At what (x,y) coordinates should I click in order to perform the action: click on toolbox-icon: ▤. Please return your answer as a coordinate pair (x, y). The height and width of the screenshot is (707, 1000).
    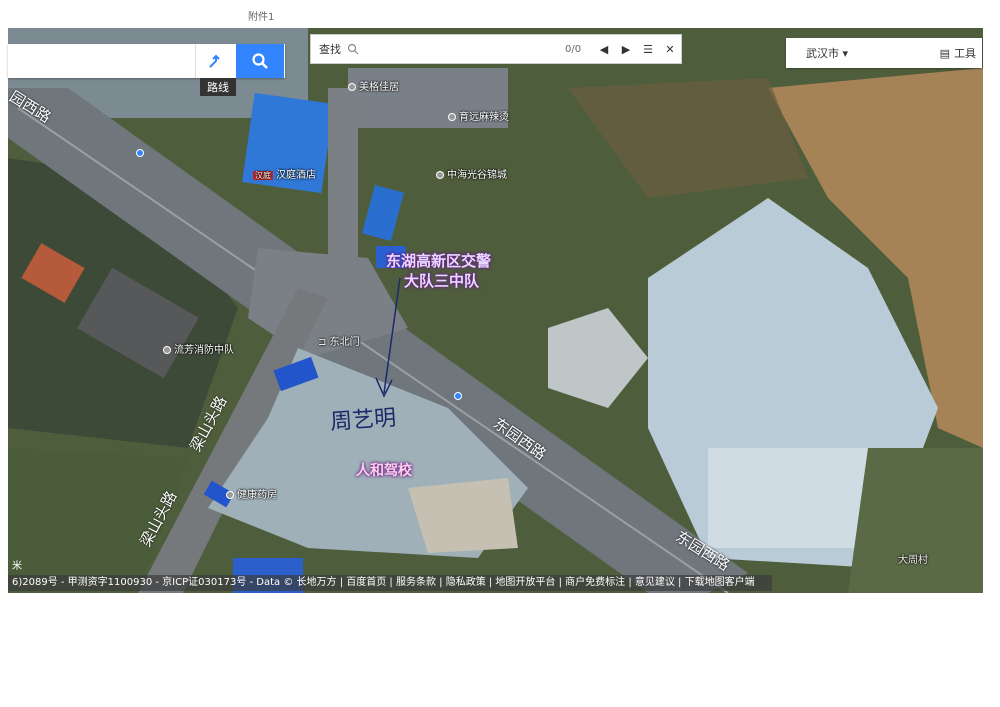
    Looking at the image, I should click on (944, 53).